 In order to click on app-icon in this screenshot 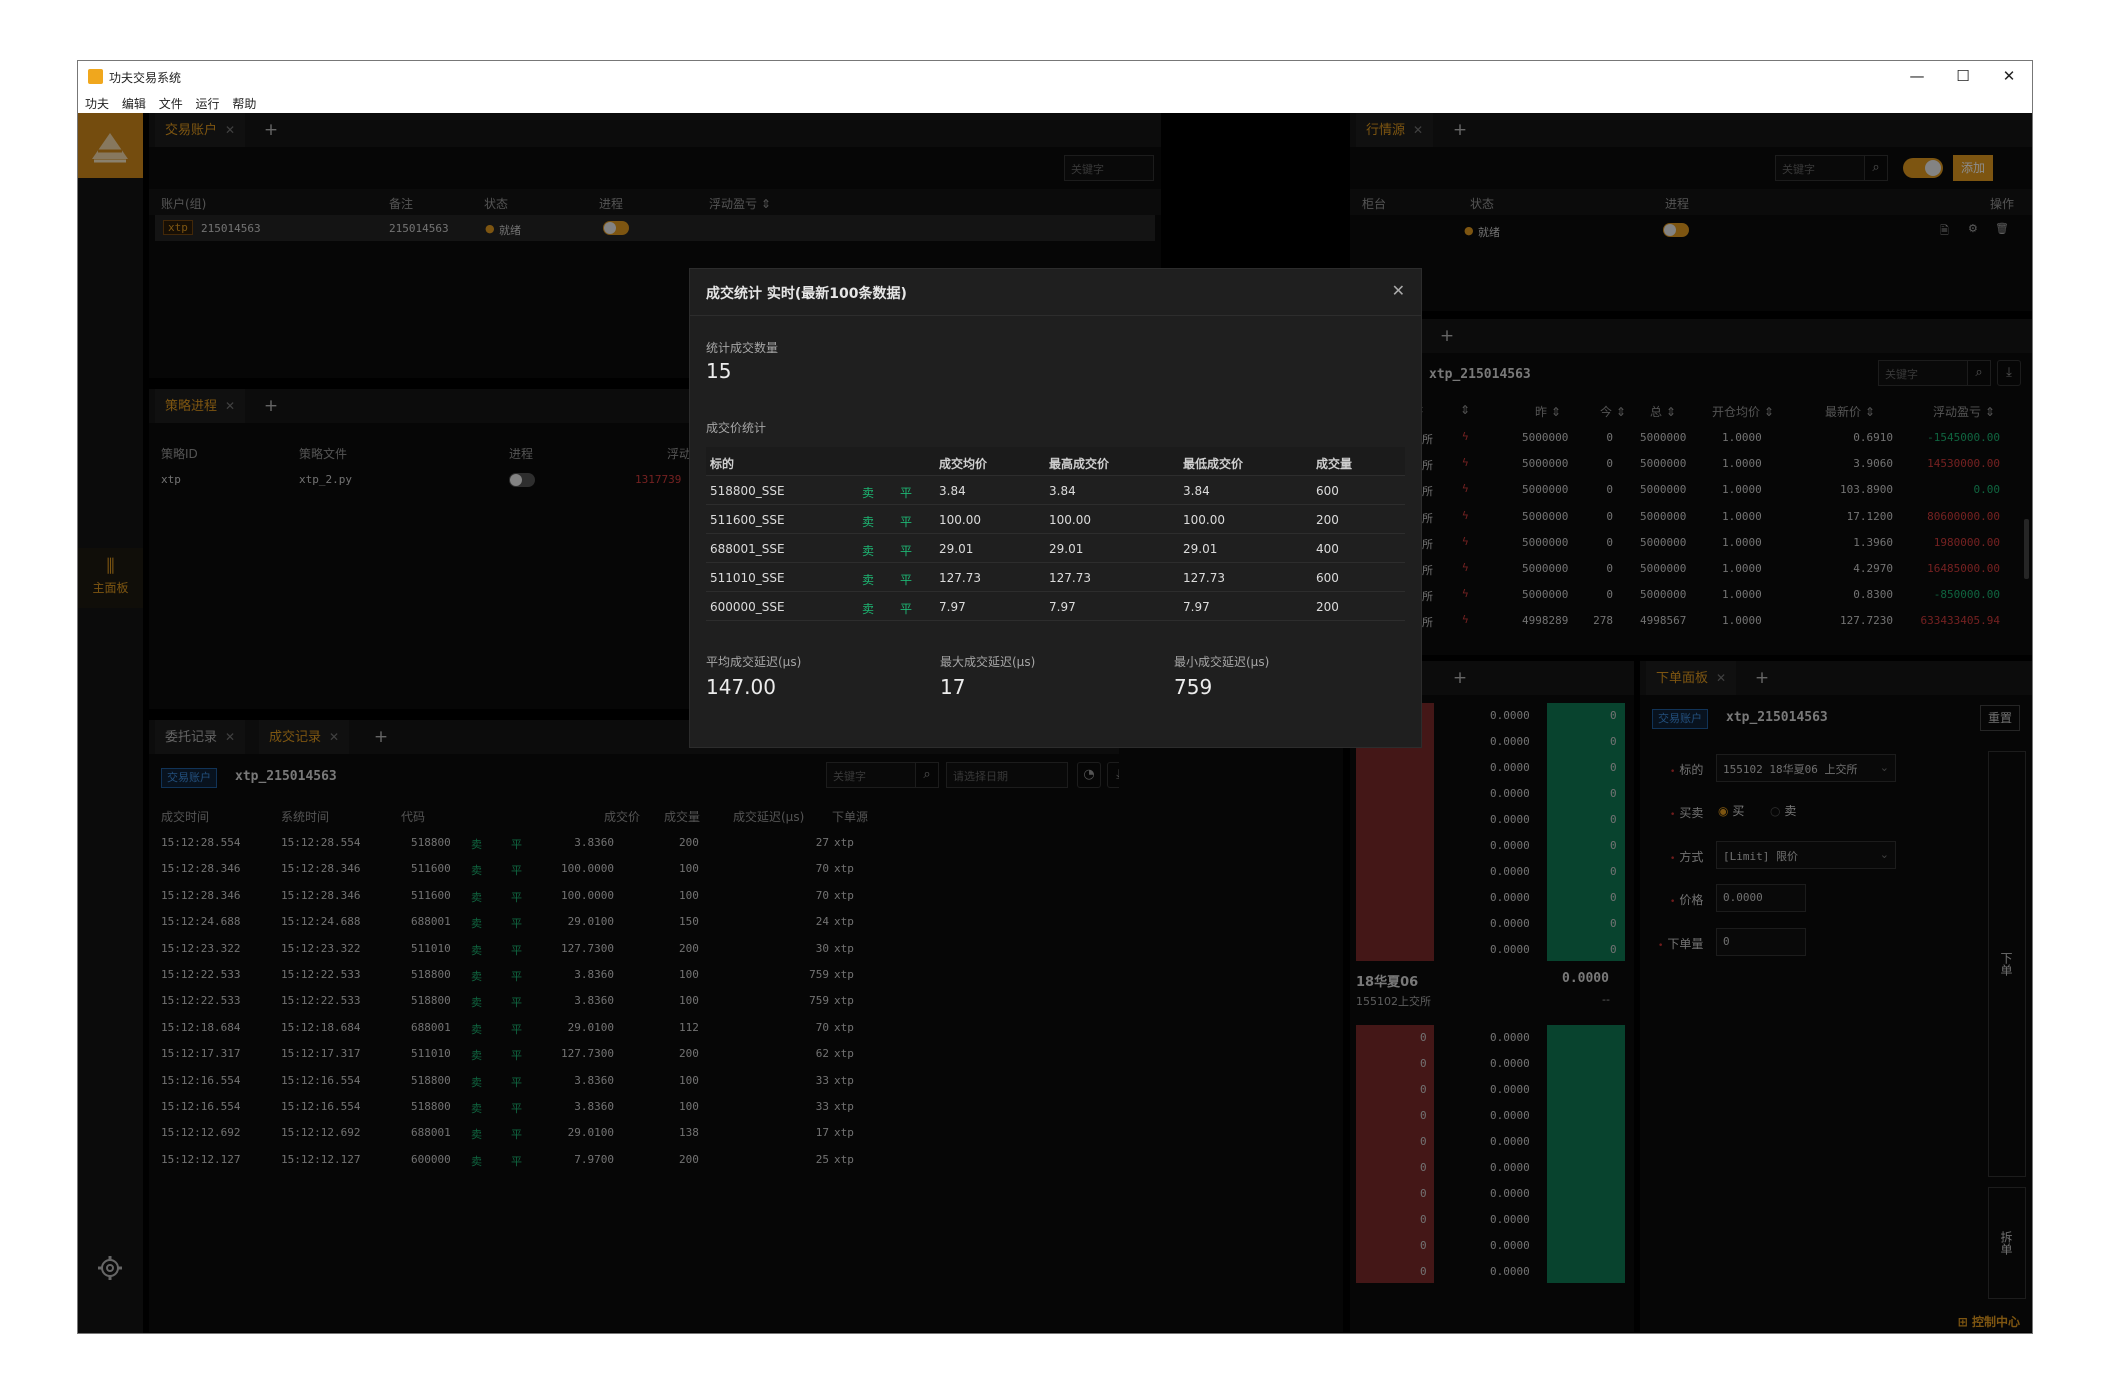, I will do `click(95, 76)`.